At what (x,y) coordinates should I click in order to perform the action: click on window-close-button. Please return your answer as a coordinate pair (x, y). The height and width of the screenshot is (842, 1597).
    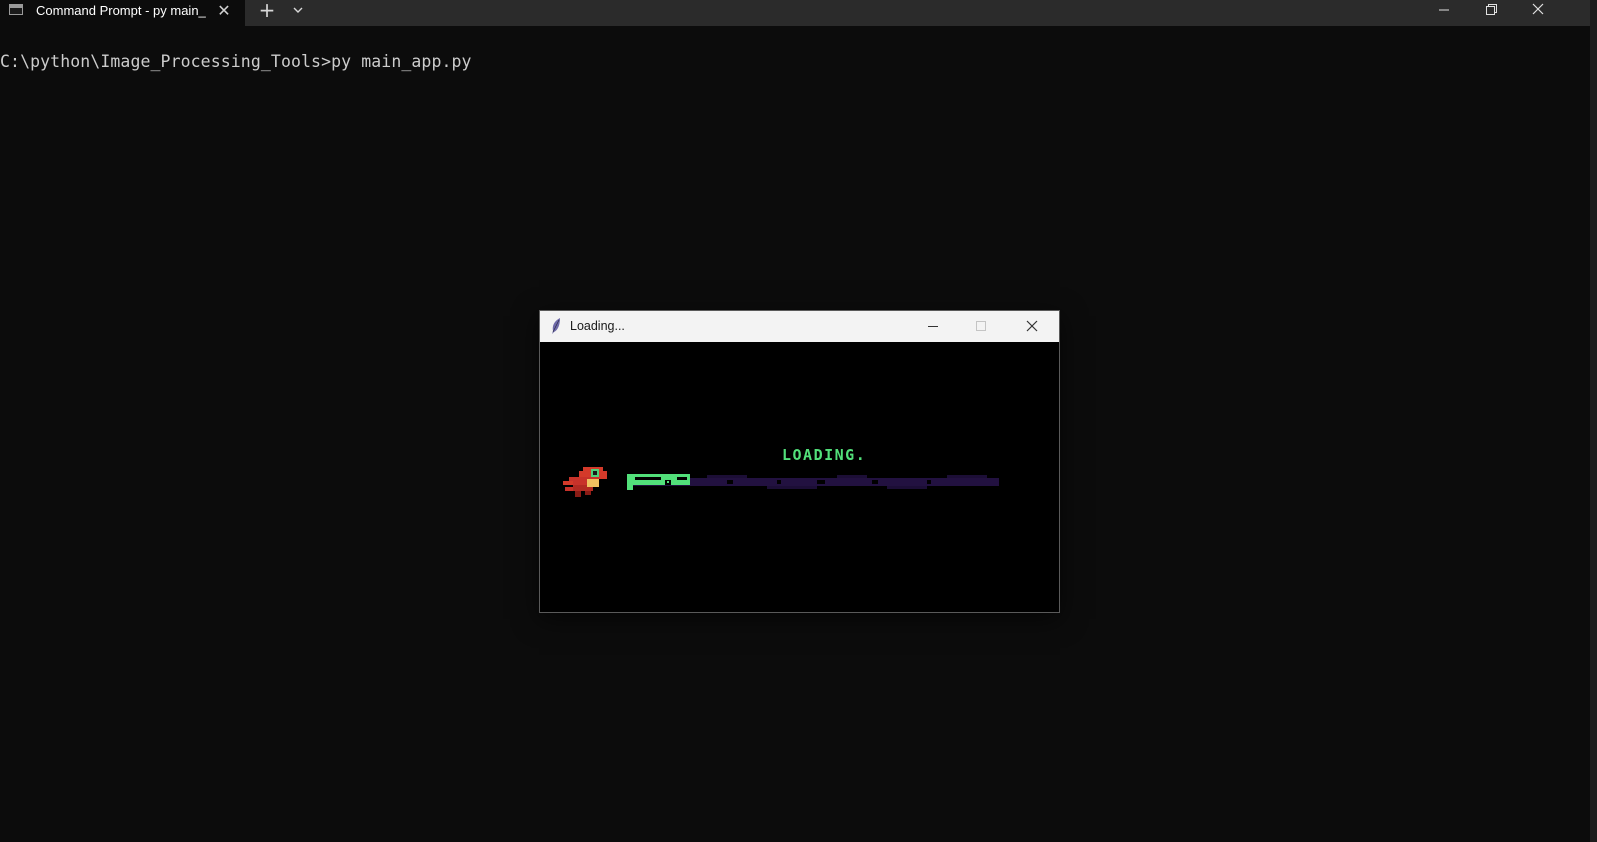
    Looking at the image, I should click on (1538, 11).